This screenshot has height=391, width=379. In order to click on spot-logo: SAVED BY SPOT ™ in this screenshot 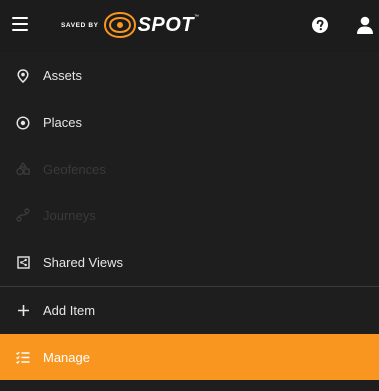, I will do `click(130, 25)`.